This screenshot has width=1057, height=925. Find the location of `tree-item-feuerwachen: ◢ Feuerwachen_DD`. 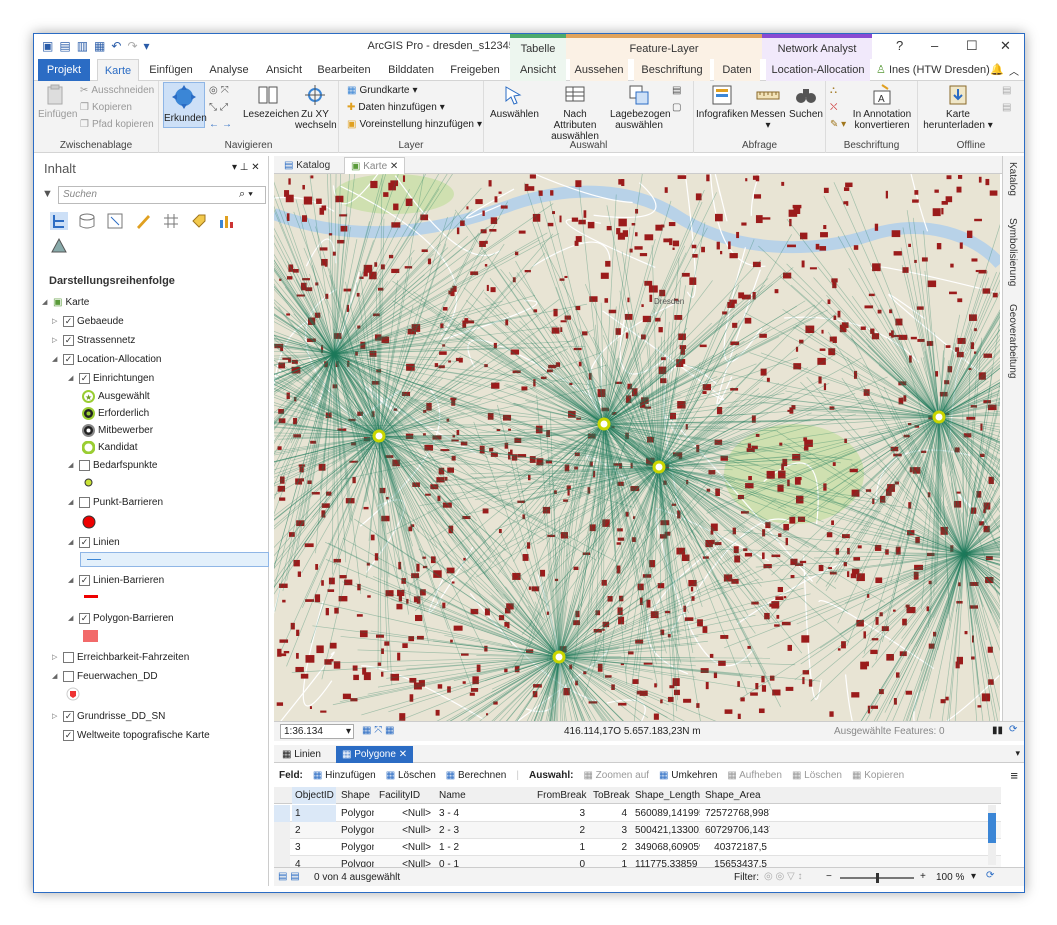

tree-item-feuerwachen: ◢ Feuerwachen_DD is located at coordinates (105, 676).